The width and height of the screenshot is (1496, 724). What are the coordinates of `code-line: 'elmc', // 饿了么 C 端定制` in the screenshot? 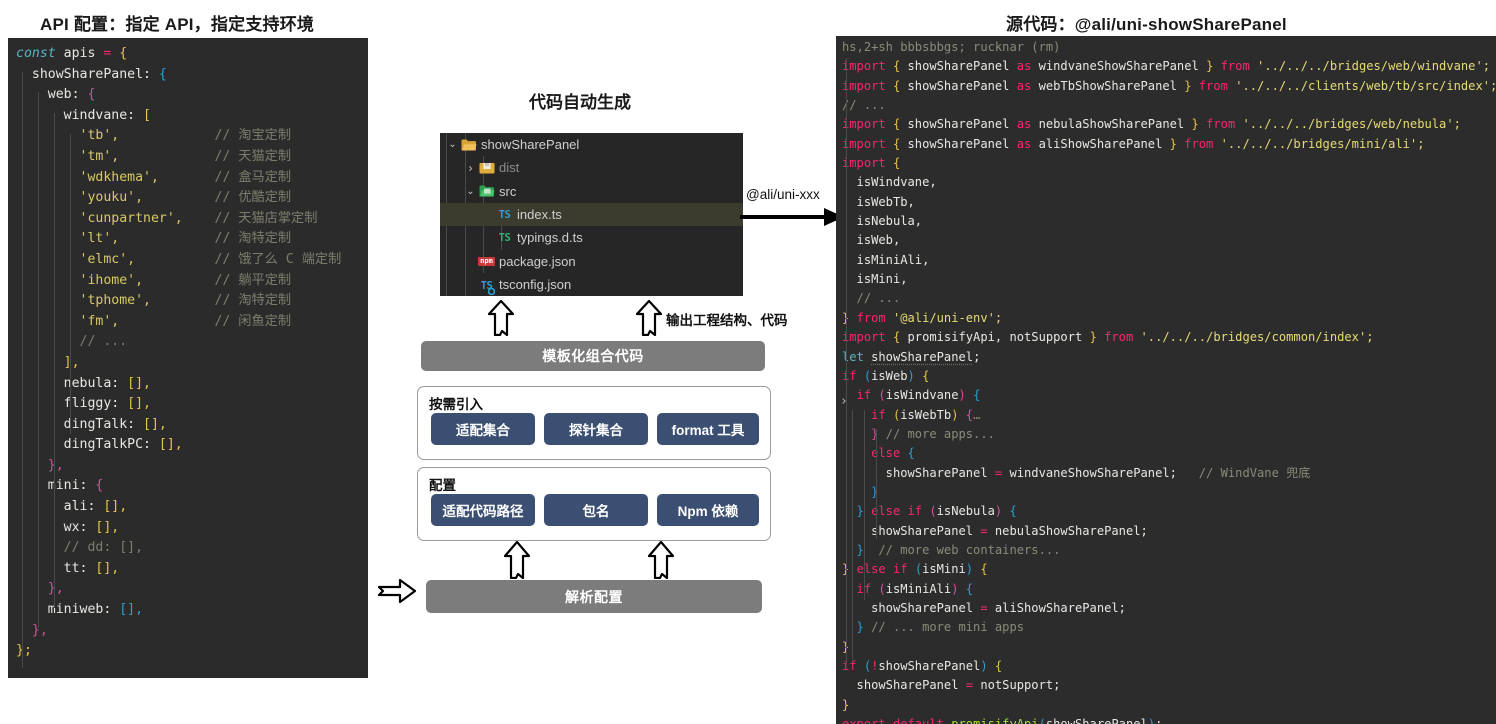 It's located at (179, 259).